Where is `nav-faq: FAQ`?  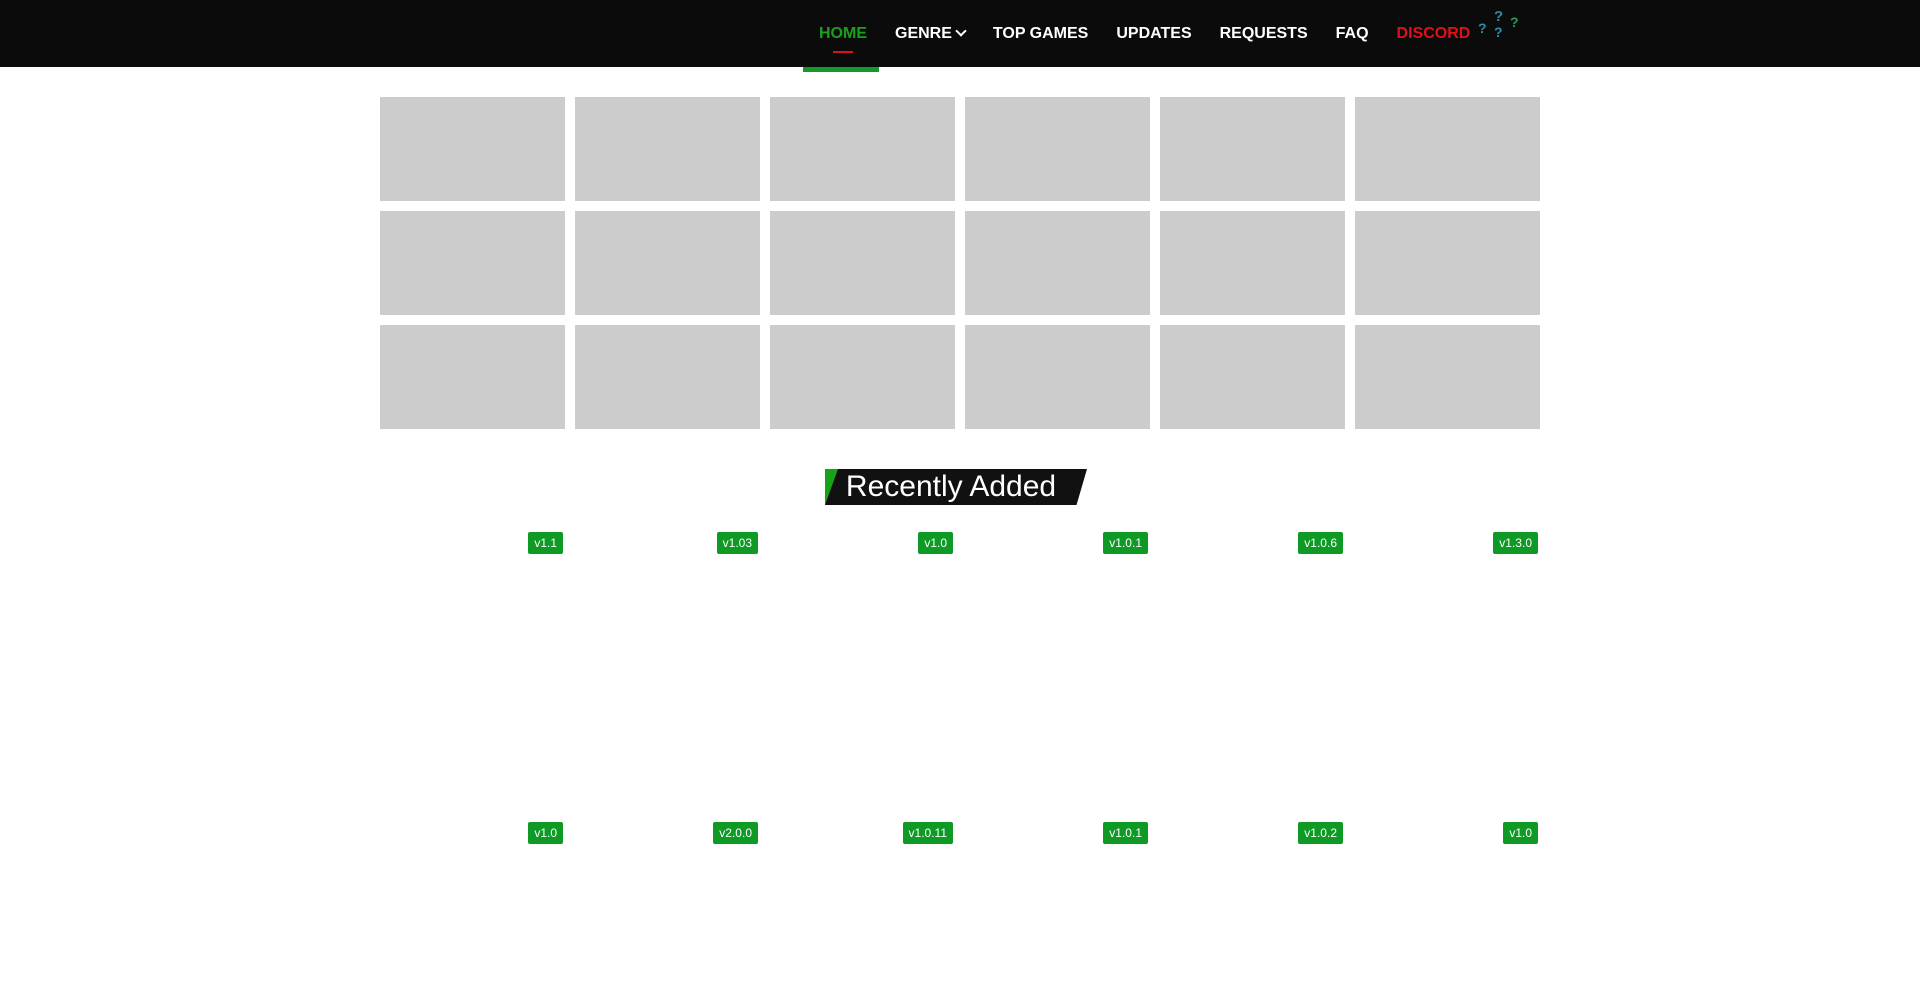
nav-faq: FAQ is located at coordinates (1352, 33).